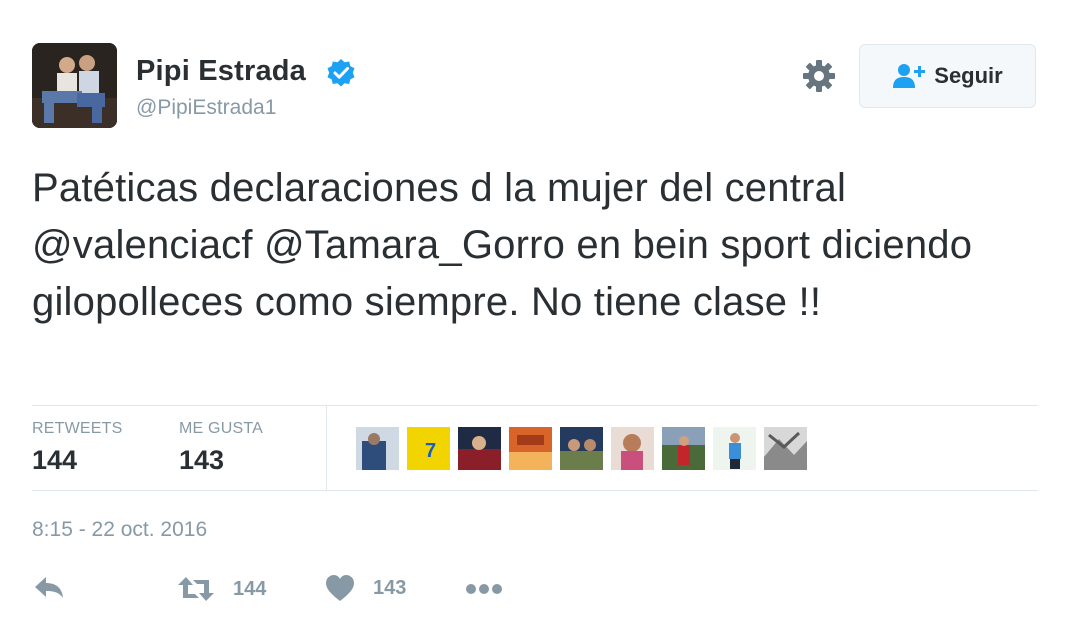 The height and width of the screenshot is (634, 1070). Describe the element at coordinates (340, 588) in the screenshot. I see `heart-icon` at that location.